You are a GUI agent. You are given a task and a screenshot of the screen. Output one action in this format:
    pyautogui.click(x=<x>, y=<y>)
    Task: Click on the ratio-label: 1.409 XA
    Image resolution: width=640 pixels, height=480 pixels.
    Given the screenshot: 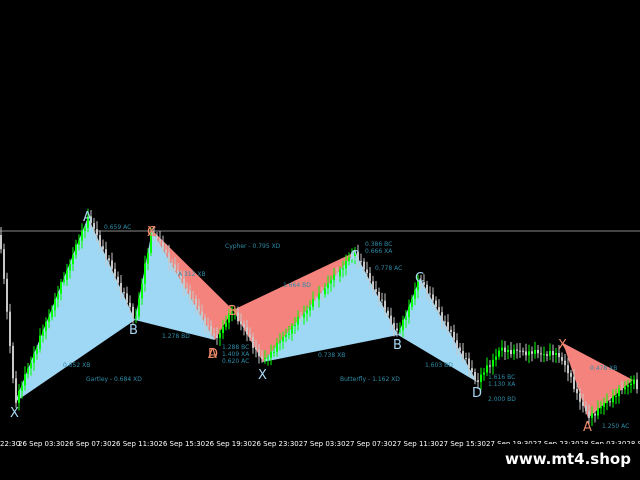 What is the action you would take?
    pyautogui.click(x=236, y=354)
    